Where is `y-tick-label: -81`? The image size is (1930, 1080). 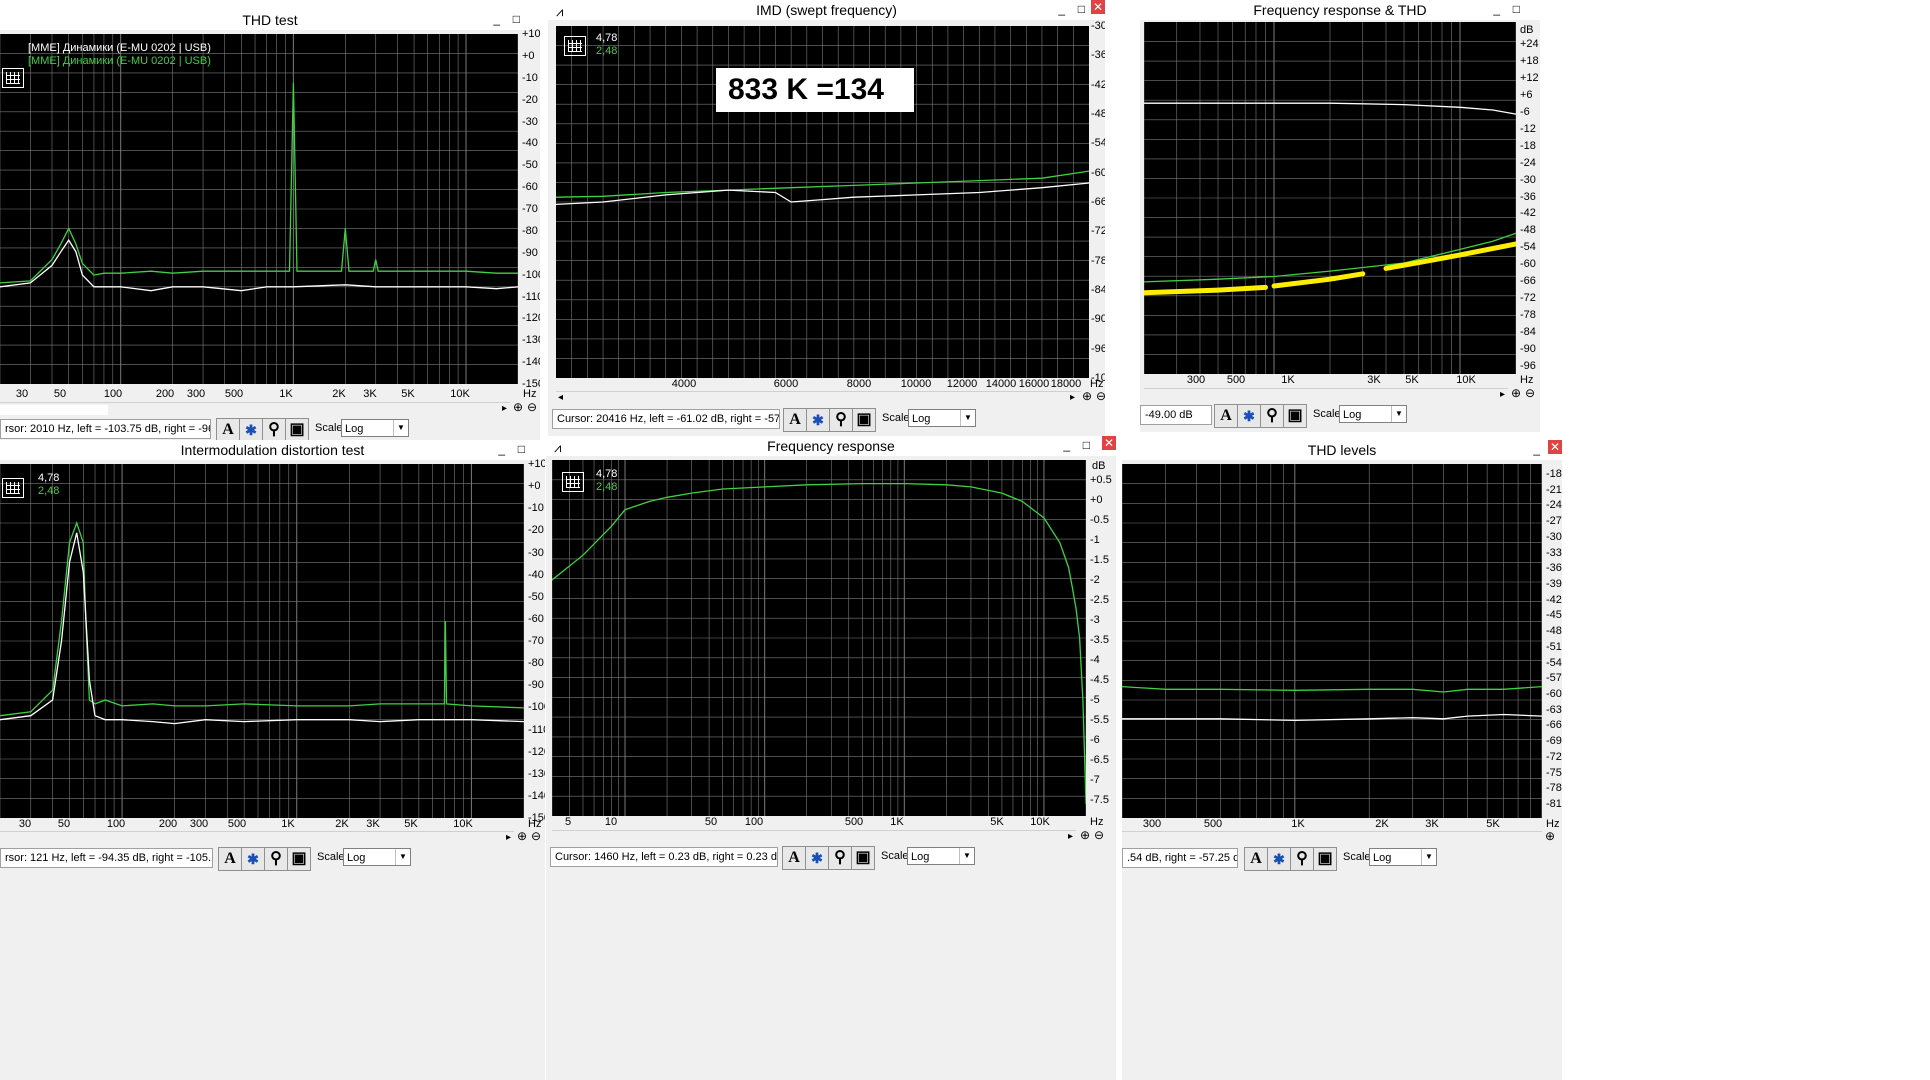 y-tick-label: -81 is located at coordinates (1554, 804).